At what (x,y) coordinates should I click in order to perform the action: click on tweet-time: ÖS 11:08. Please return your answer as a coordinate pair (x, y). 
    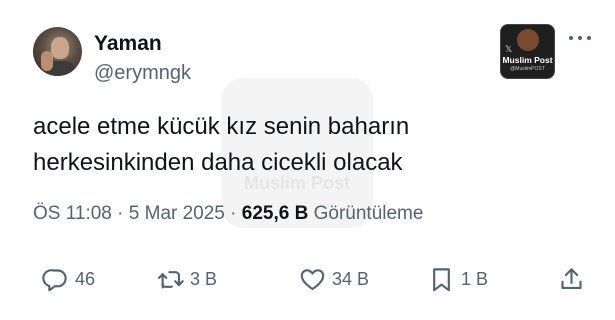
    Looking at the image, I should click on (72, 213).